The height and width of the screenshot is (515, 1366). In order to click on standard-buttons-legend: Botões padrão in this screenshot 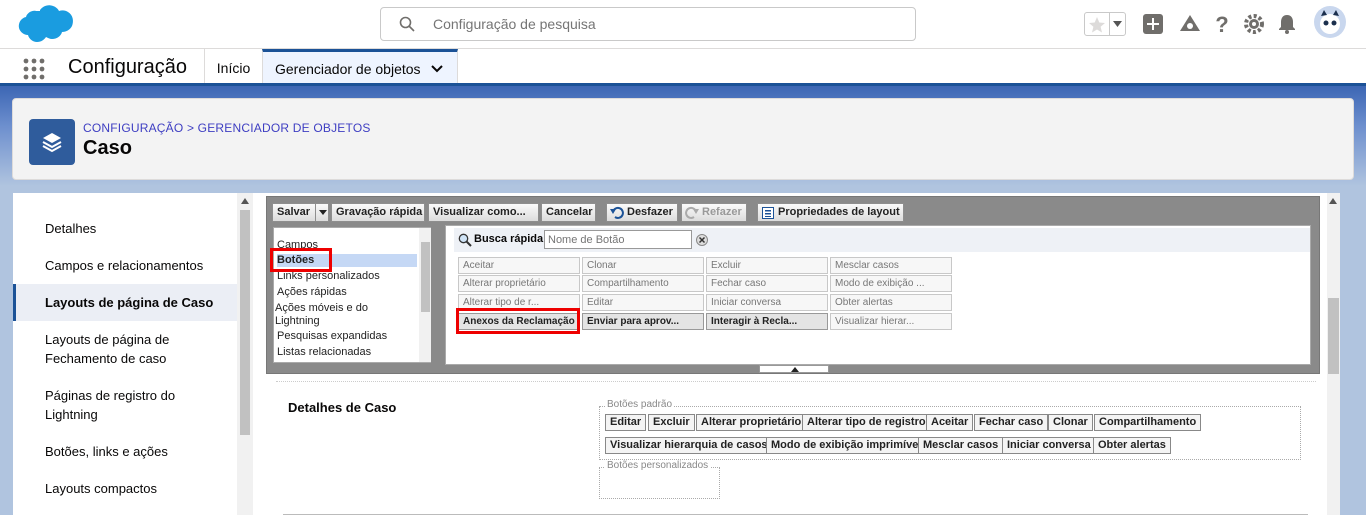, I will do `click(640, 404)`.